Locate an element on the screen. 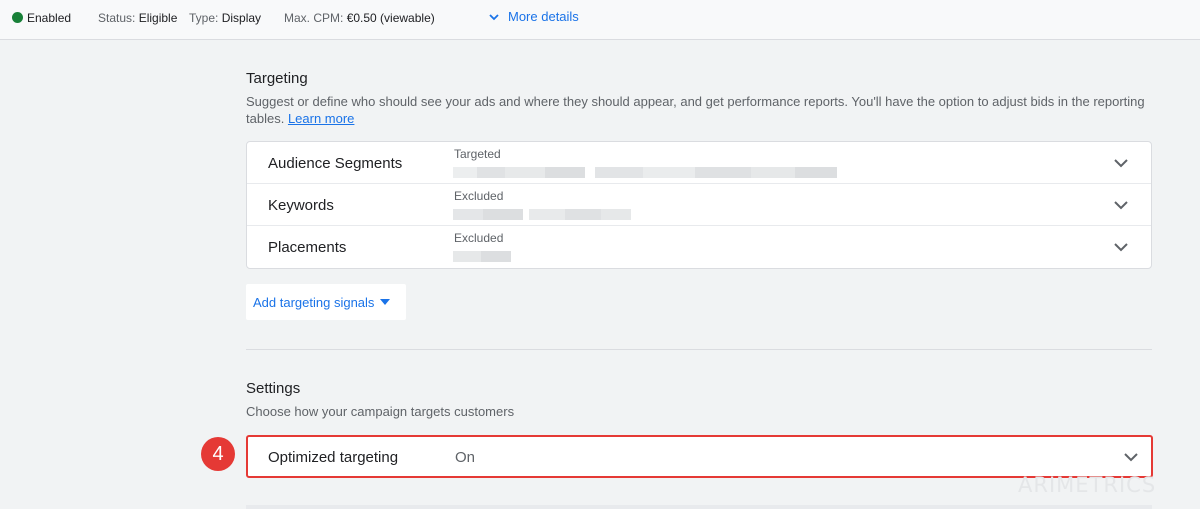 The image size is (1200, 509). more-details-button: More details is located at coordinates (533, 16).